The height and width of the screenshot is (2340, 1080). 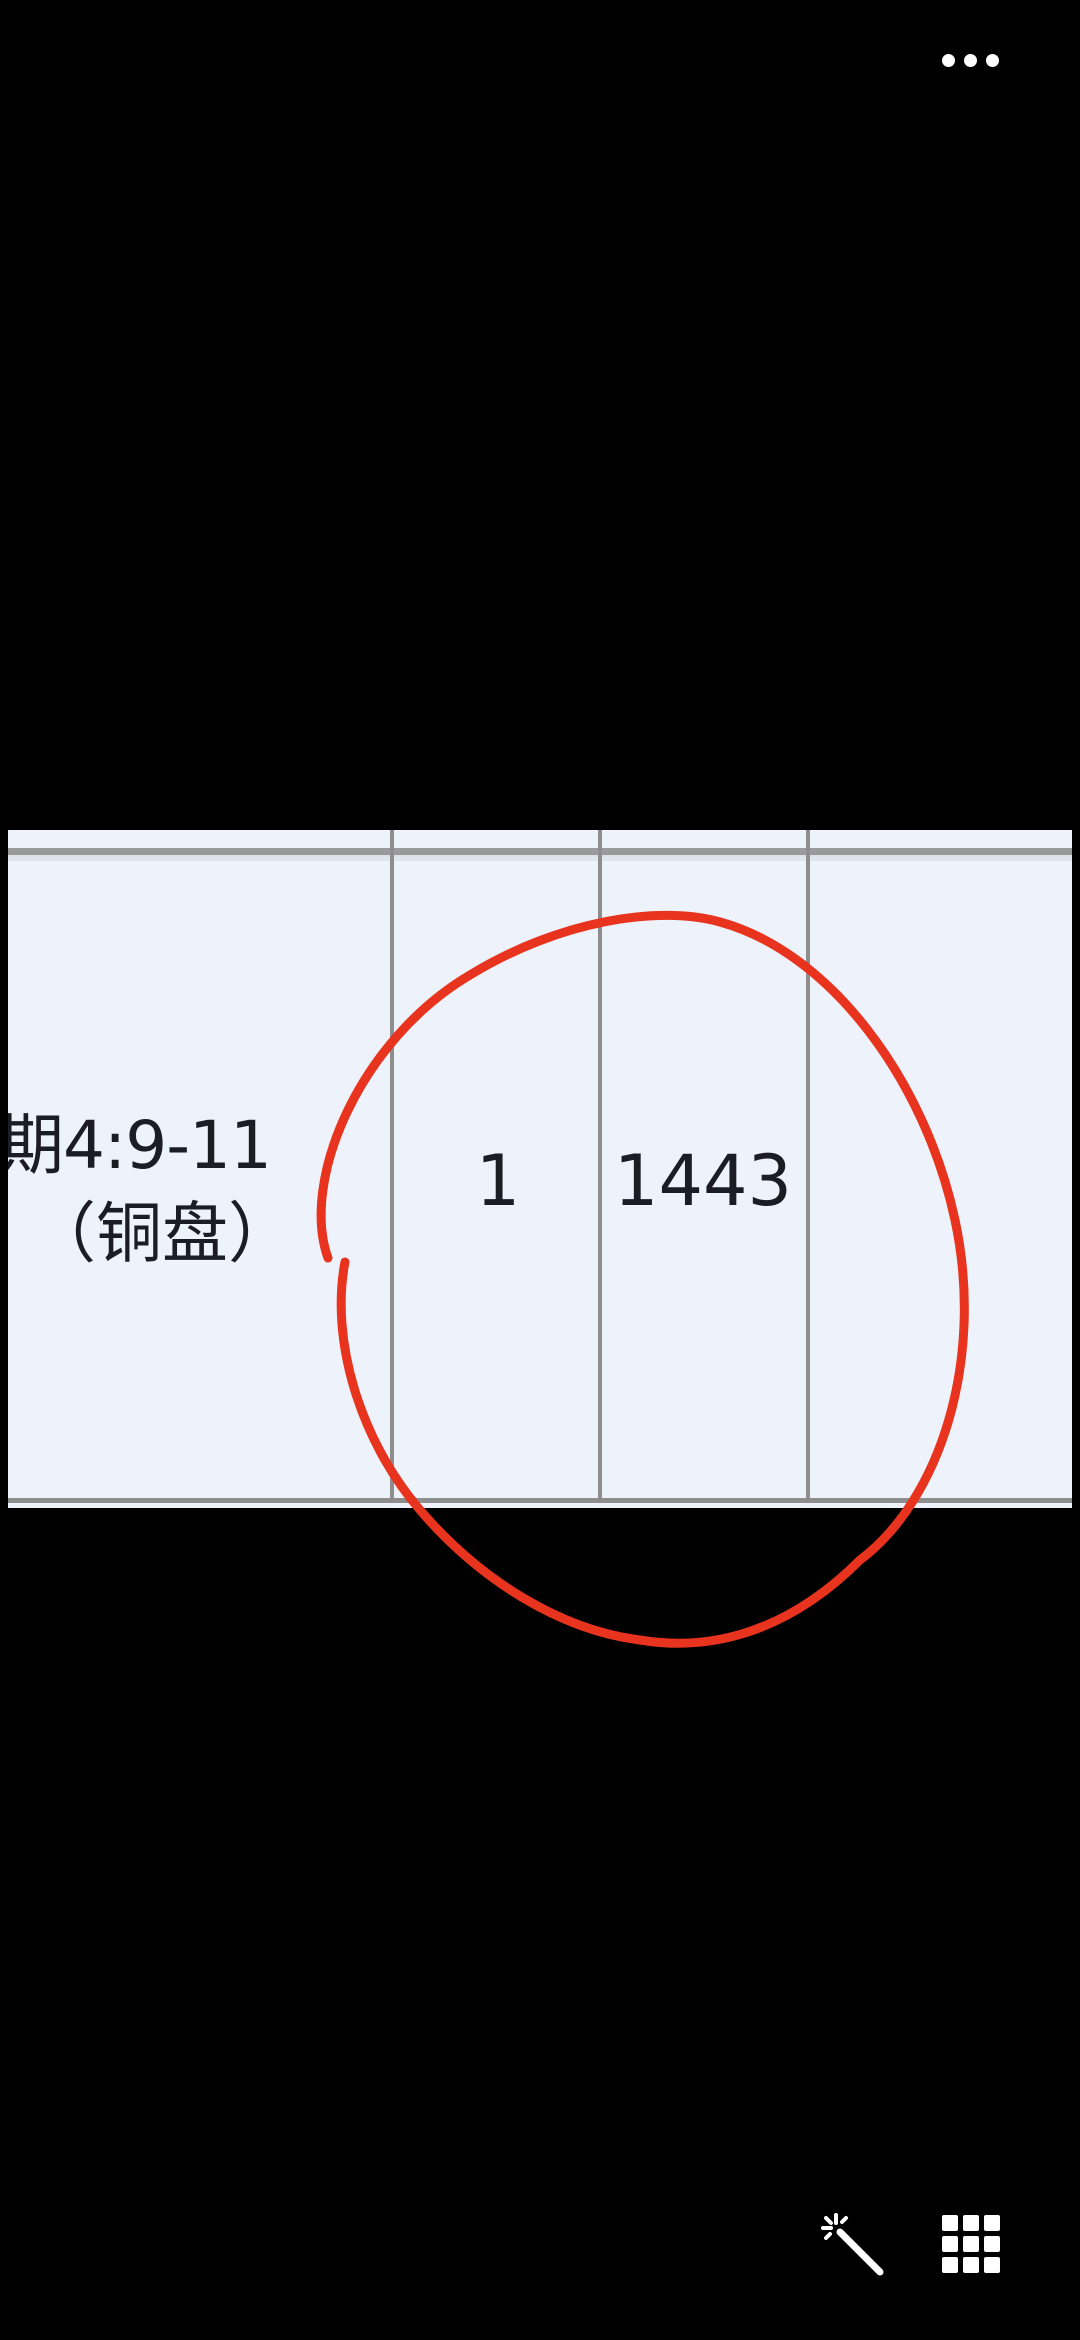 I want to click on magic-wand-icon, so click(x=853, y=2245).